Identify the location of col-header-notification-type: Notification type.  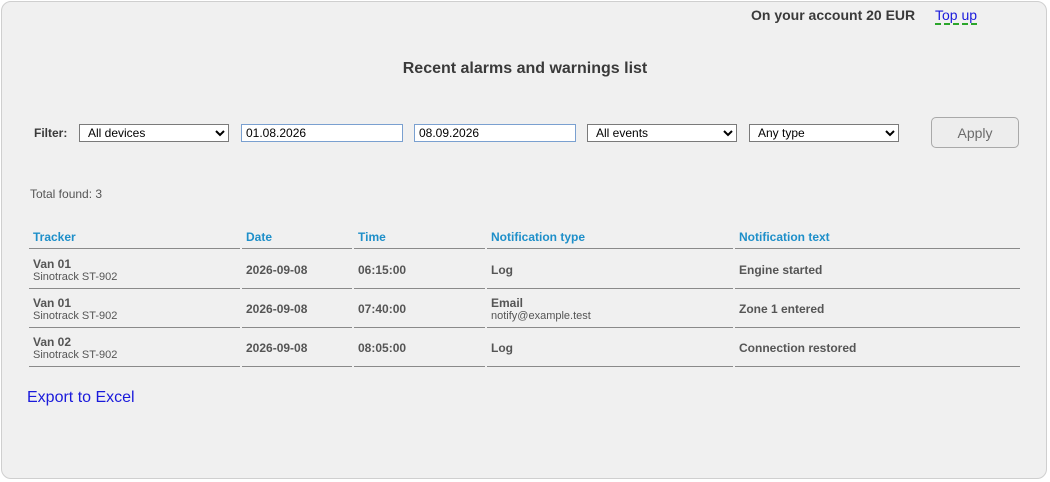
(610, 239).